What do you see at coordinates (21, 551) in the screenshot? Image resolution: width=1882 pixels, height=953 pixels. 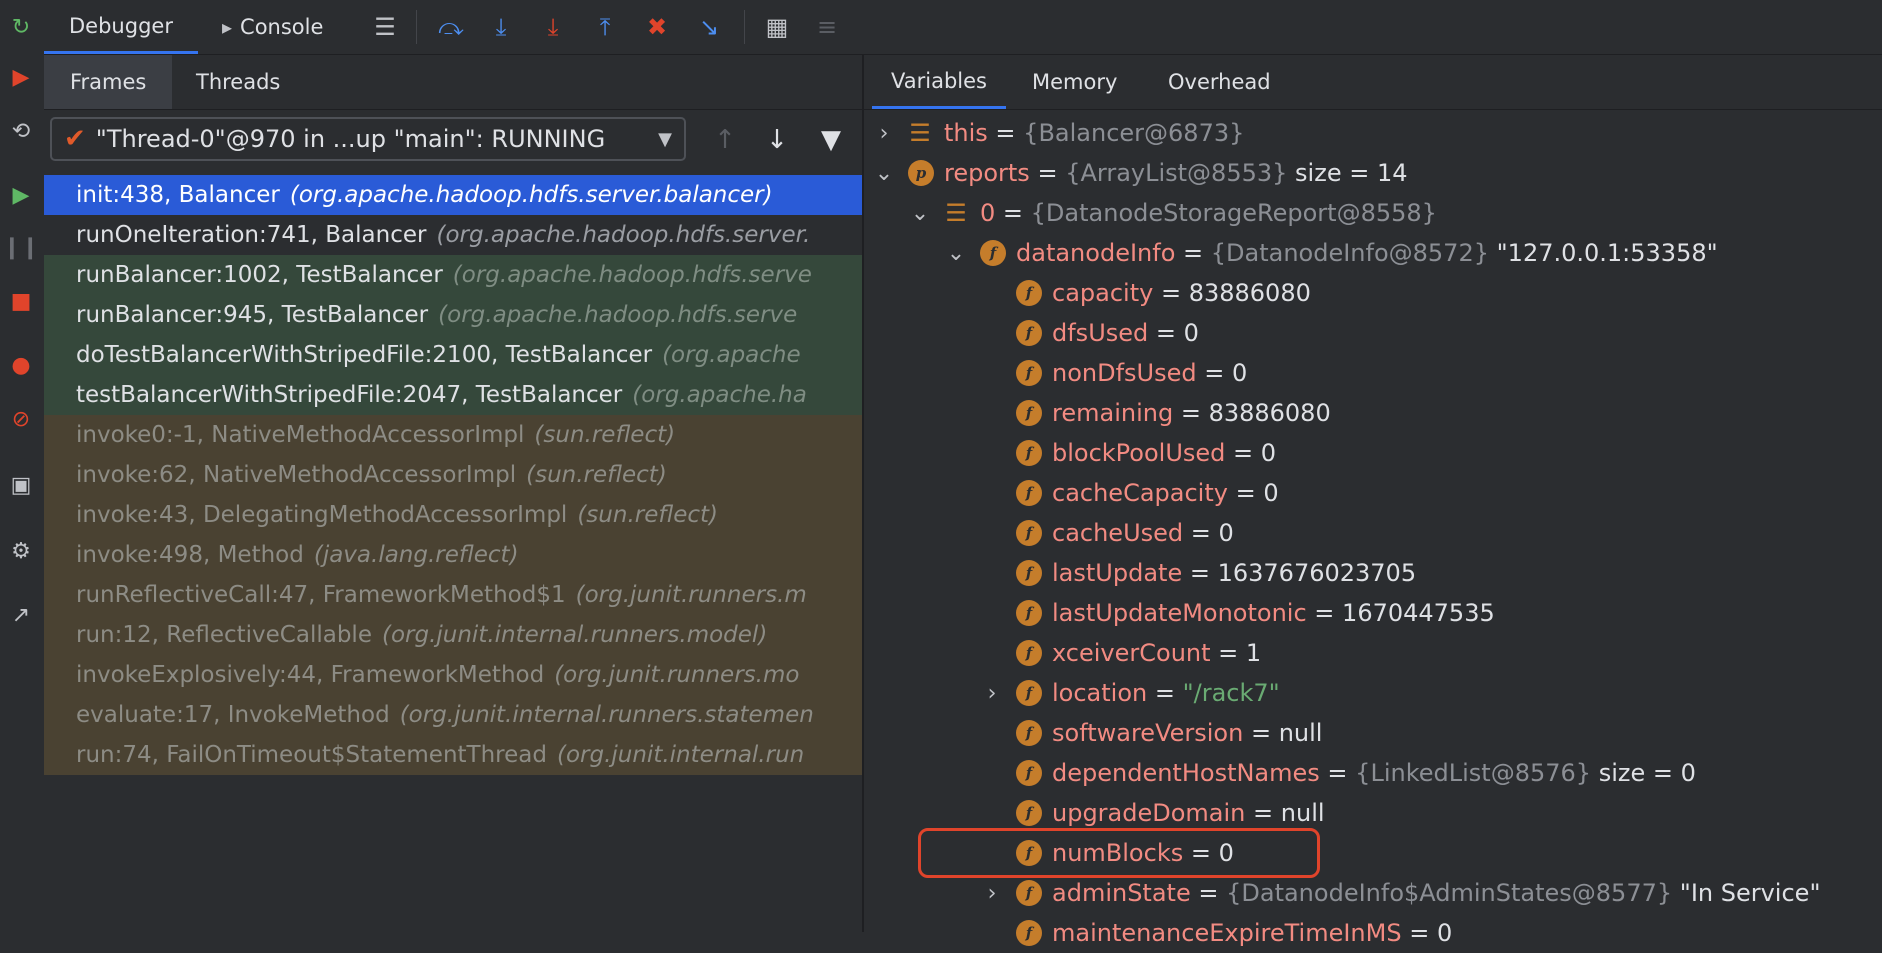 I see `settings-gear-icon: ⚙` at bounding box center [21, 551].